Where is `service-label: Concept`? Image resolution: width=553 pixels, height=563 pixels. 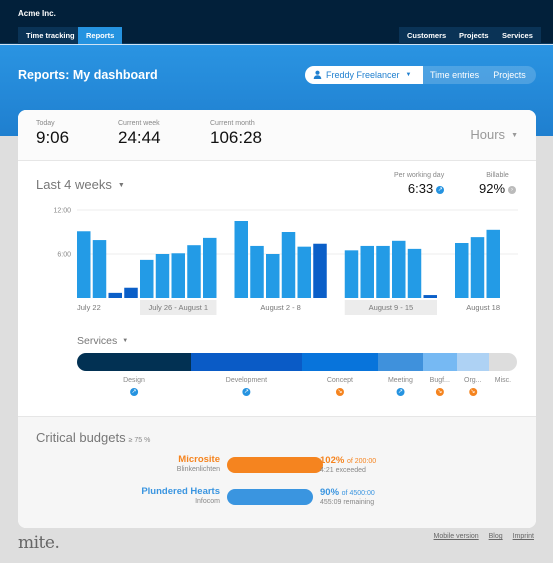
service-label: Concept is located at coordinates (339, 380).